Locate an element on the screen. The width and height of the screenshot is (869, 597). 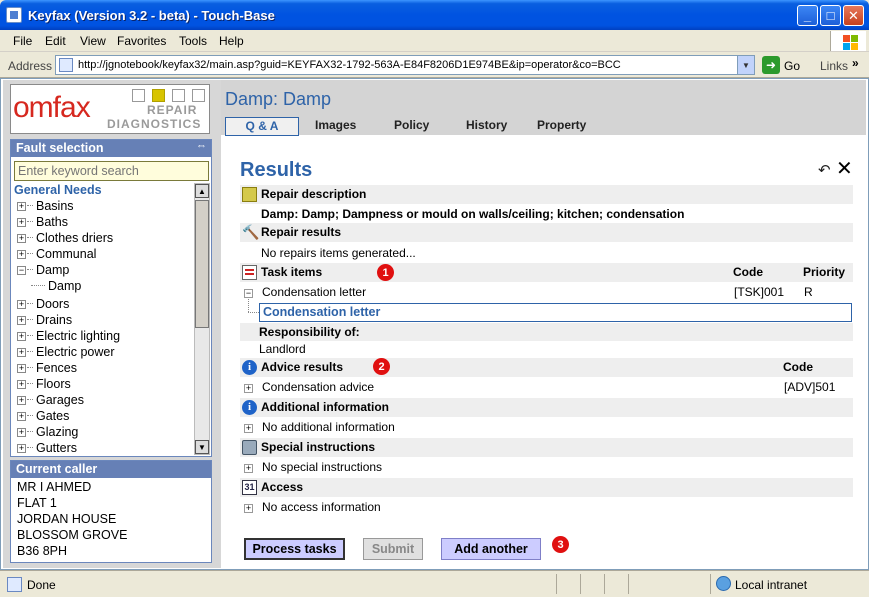
task-detail-title: Condensation letter is located at coordinates (321, 312).